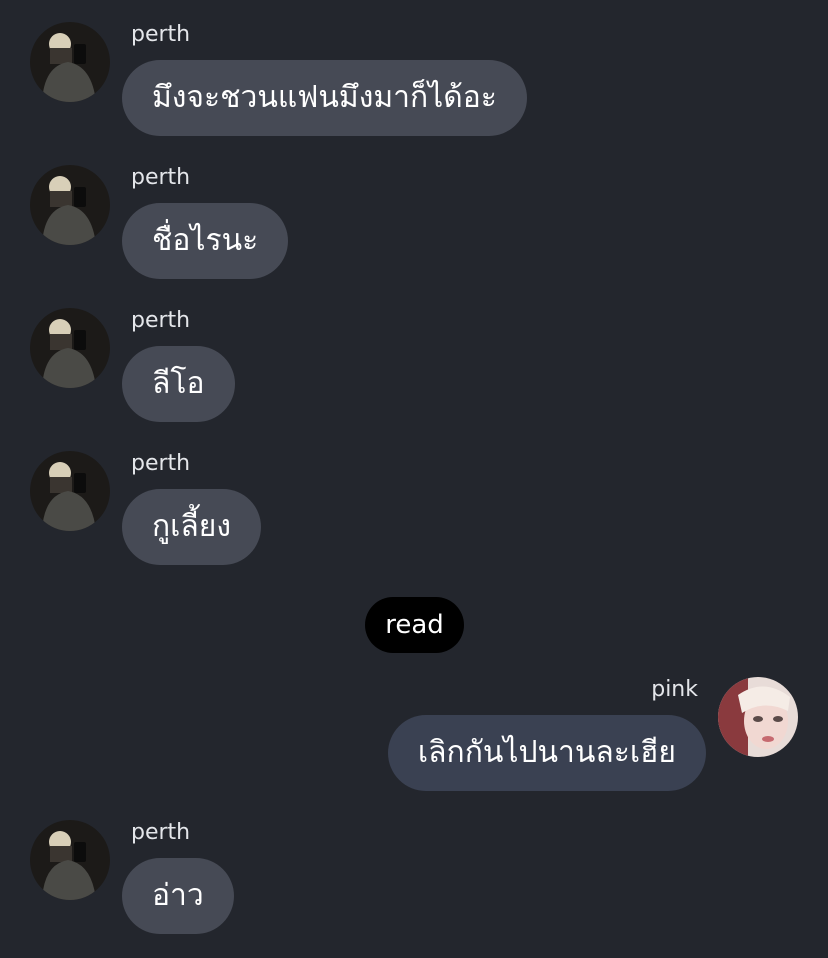 This screenshot has height=958, width=828. I want to click on sender-name: pink, so click(674, 689).